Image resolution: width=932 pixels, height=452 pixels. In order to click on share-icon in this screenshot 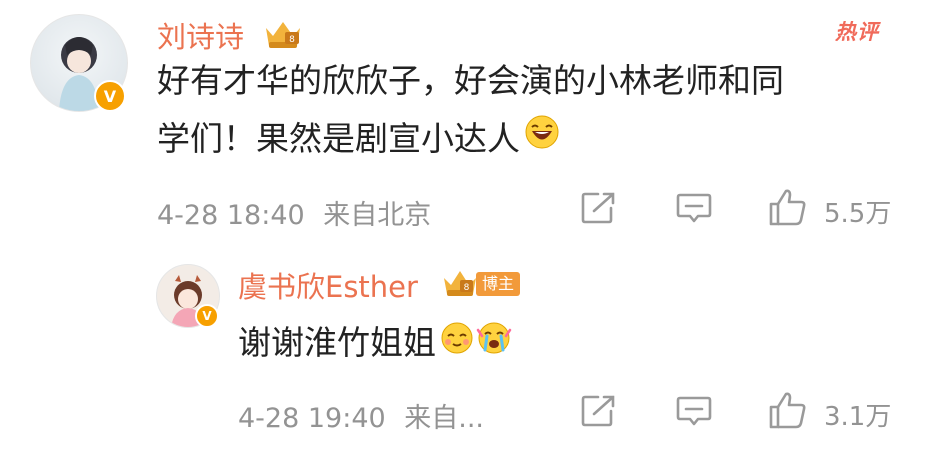, I will do `click(598, 208)`.